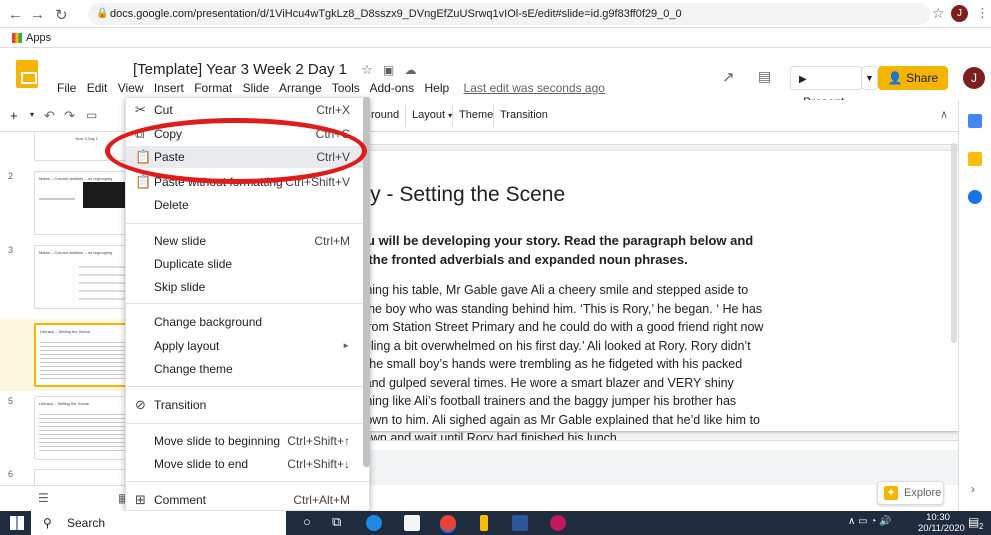 The width and height of the screenshot is (991, 535). Describe the element at coordinates (973, 489) in the screenshot. I see `expand-panel-icon: ›` at that location.